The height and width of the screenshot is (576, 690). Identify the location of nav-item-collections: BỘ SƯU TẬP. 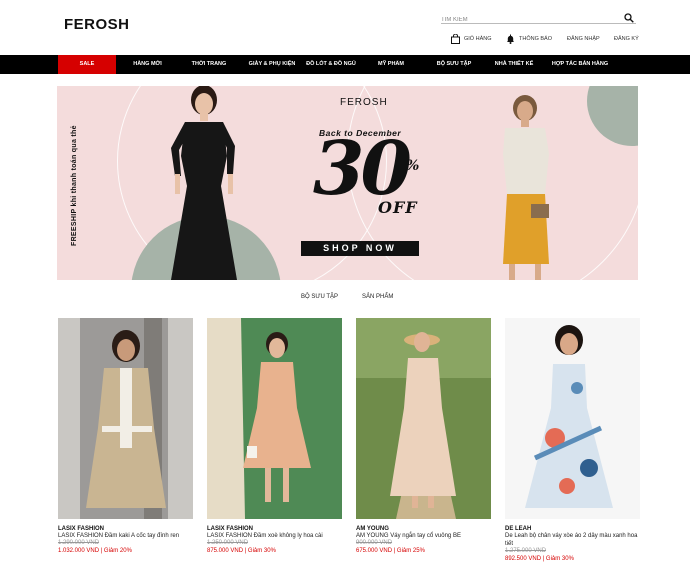
(454, 64).